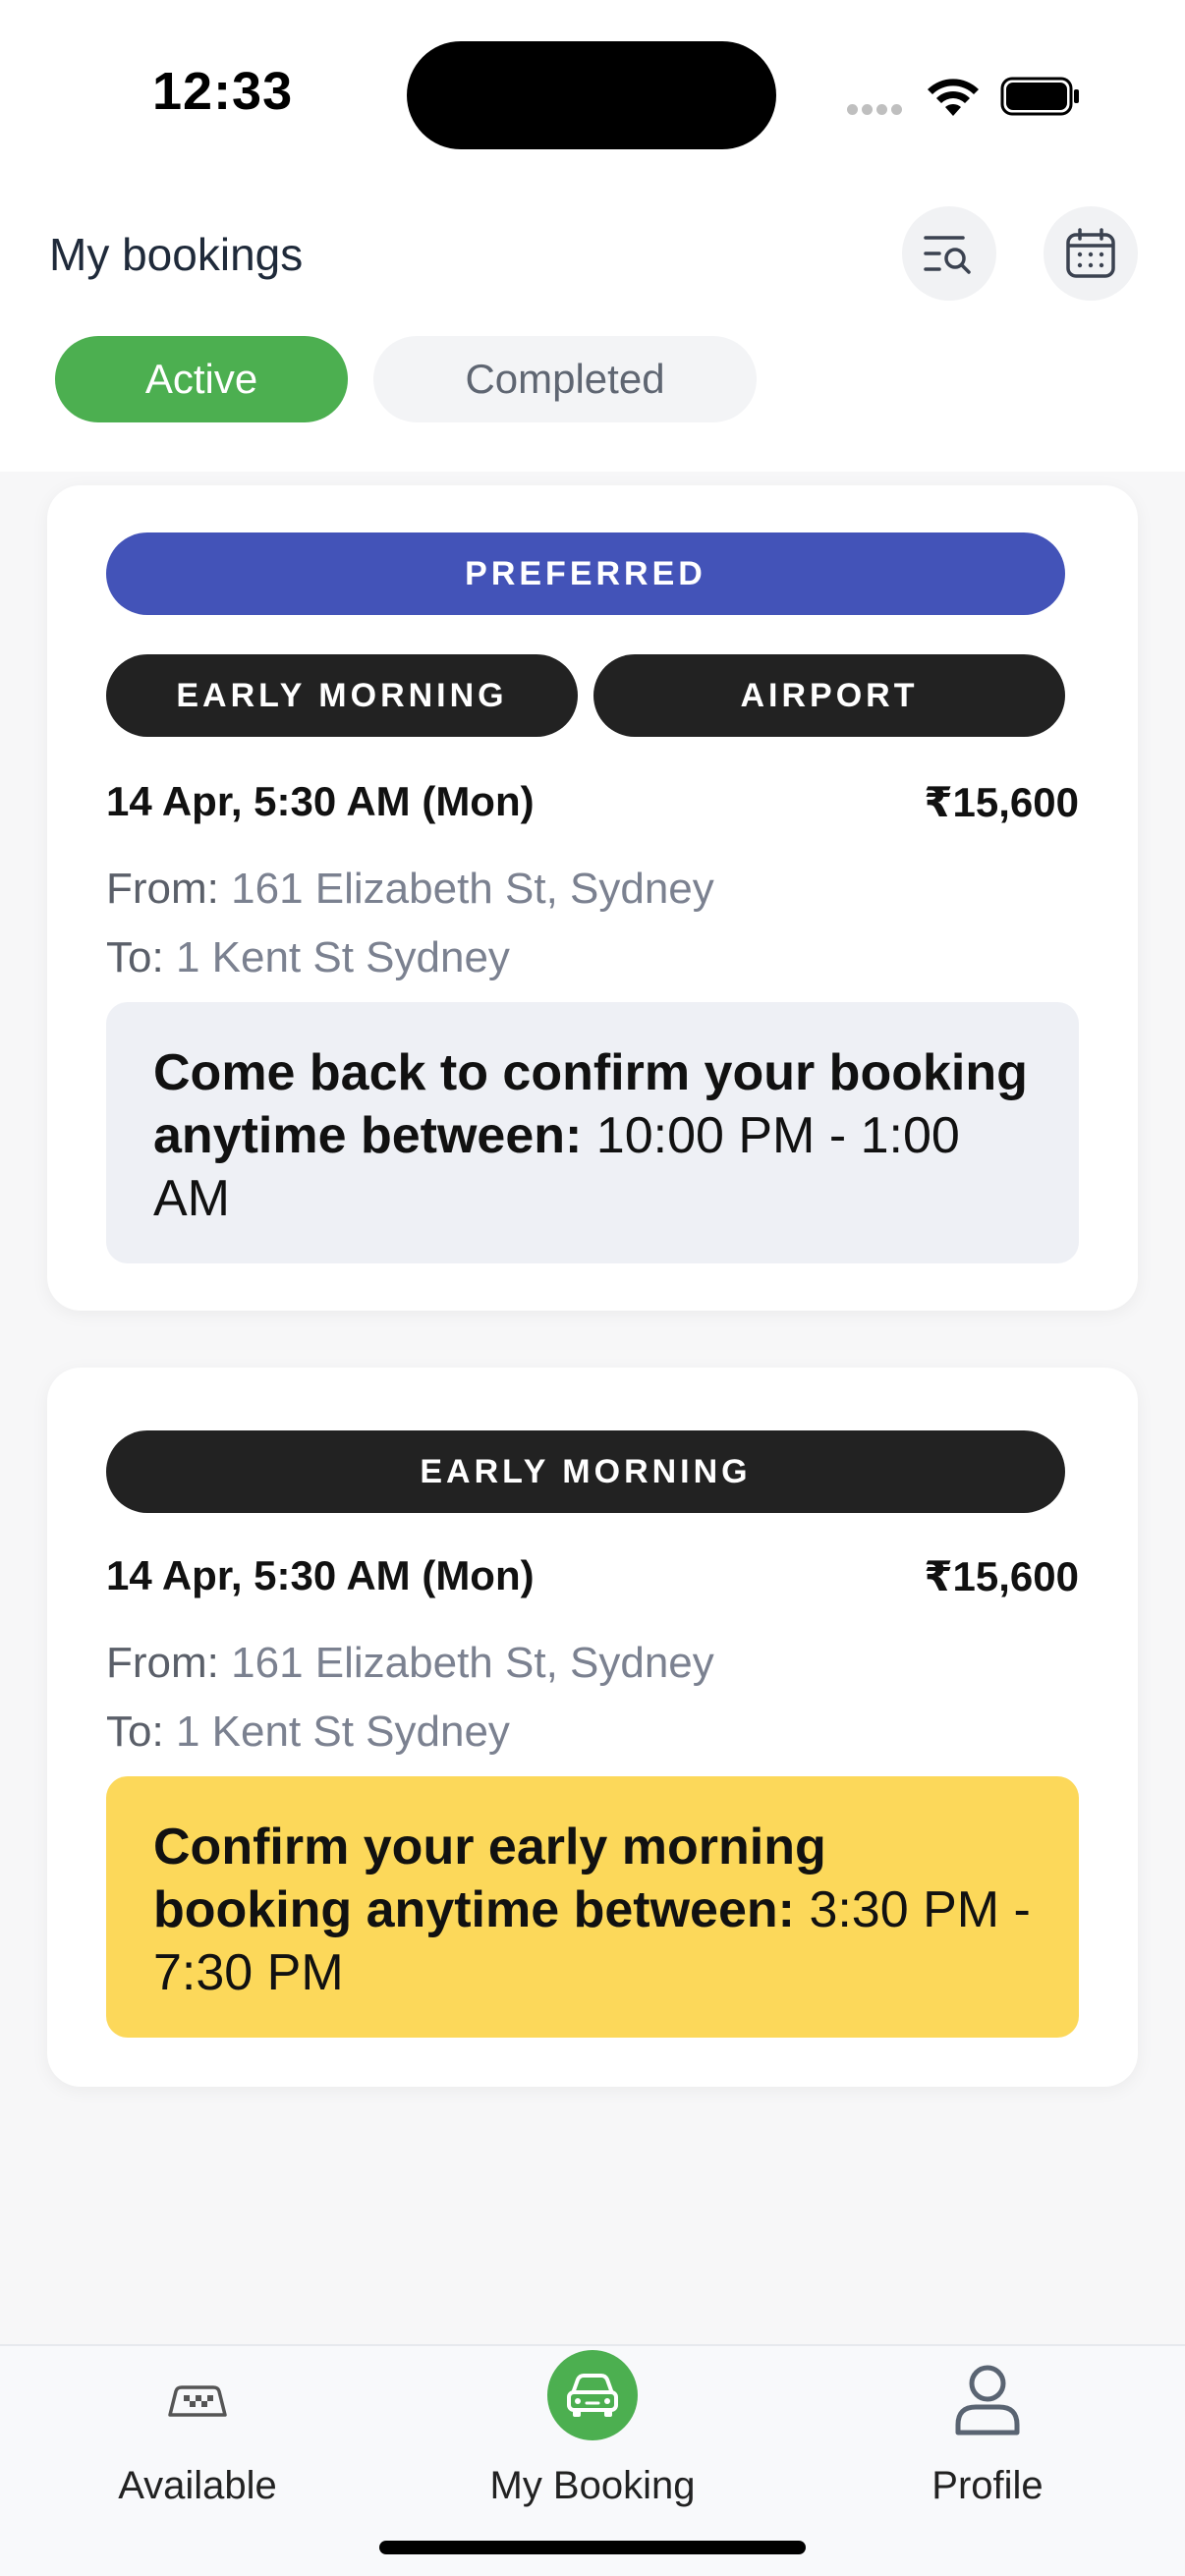  Describe the element at coordinates (565, 379) in the screenshot. I see `tab-completed: Completed` at that location.